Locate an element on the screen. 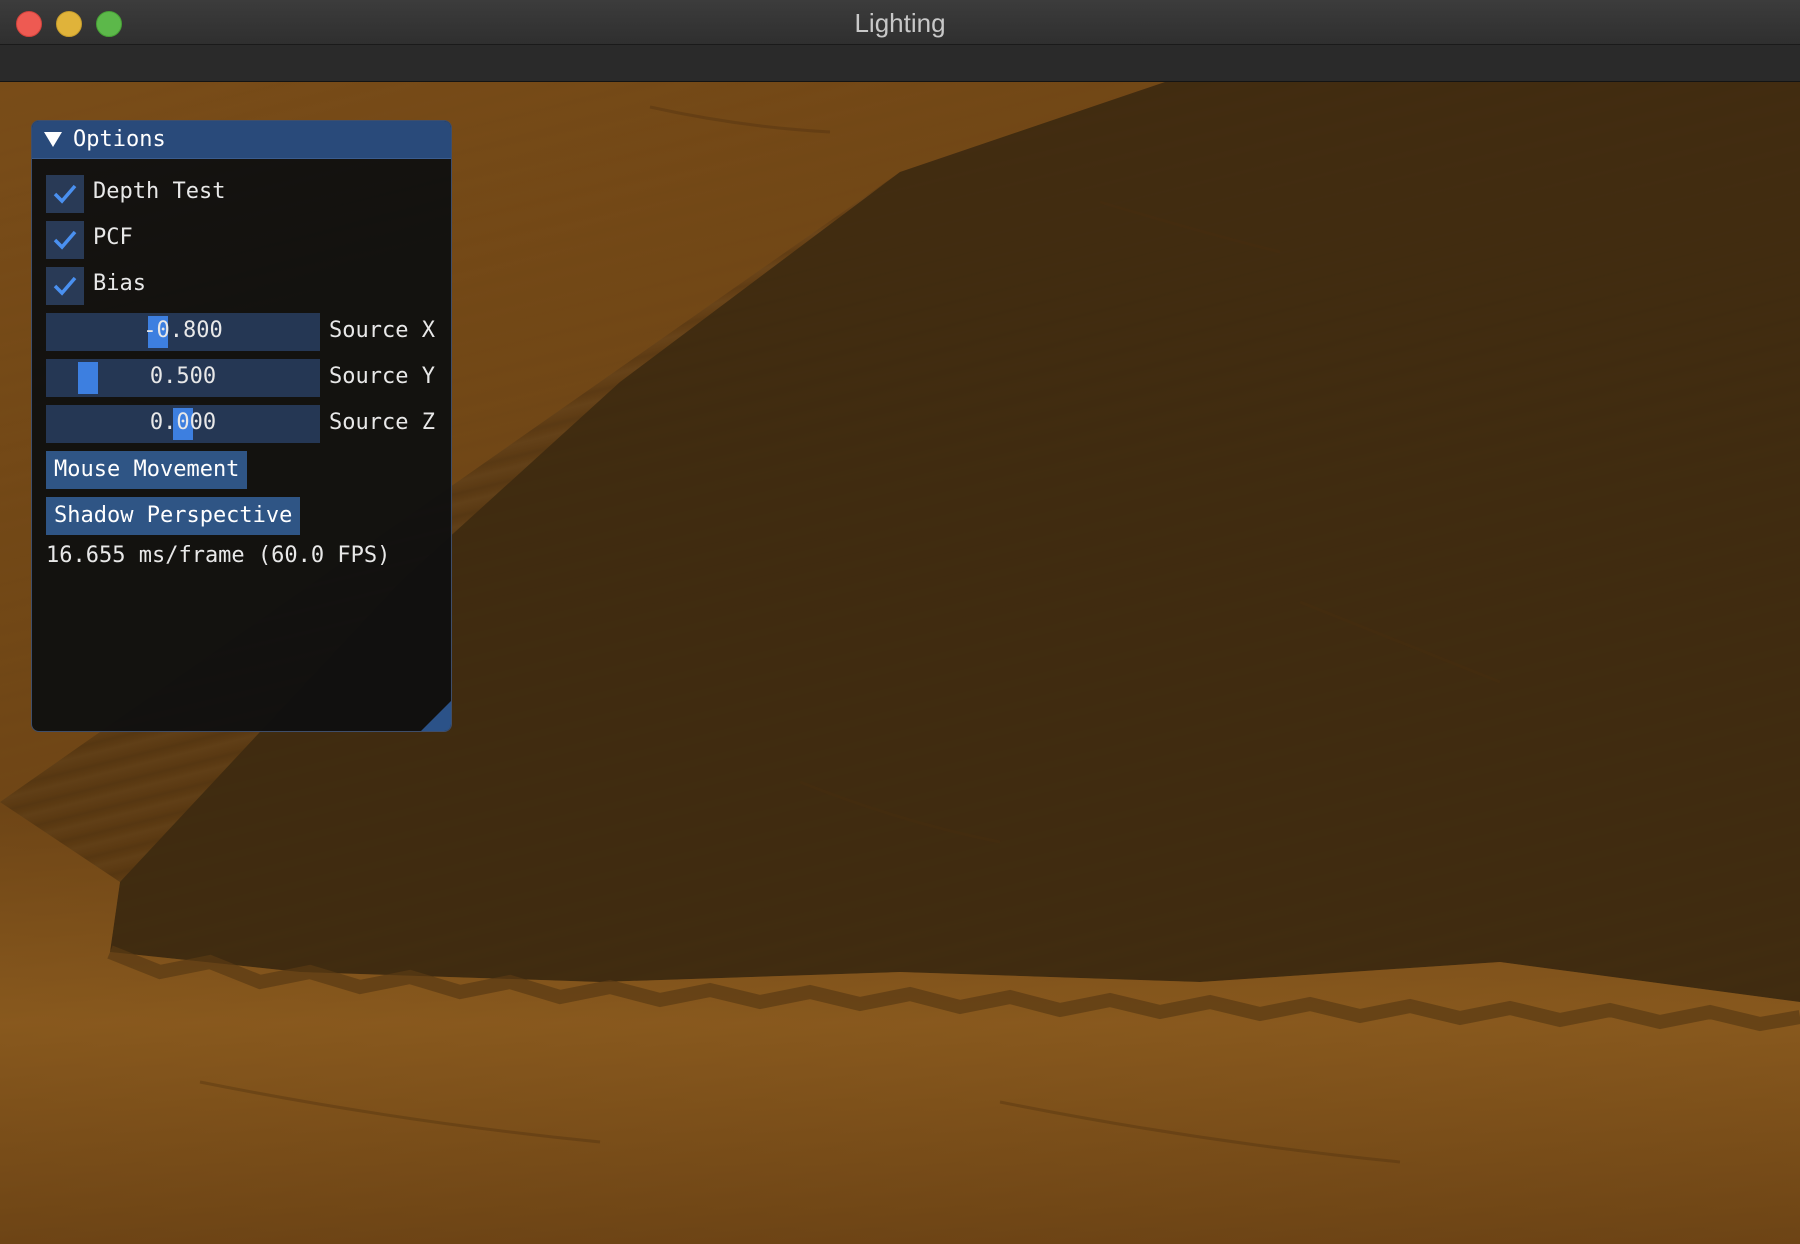 This screenshot has width=1800, height=1244. title-bar: Lighting is located at coordinates (900, 22).